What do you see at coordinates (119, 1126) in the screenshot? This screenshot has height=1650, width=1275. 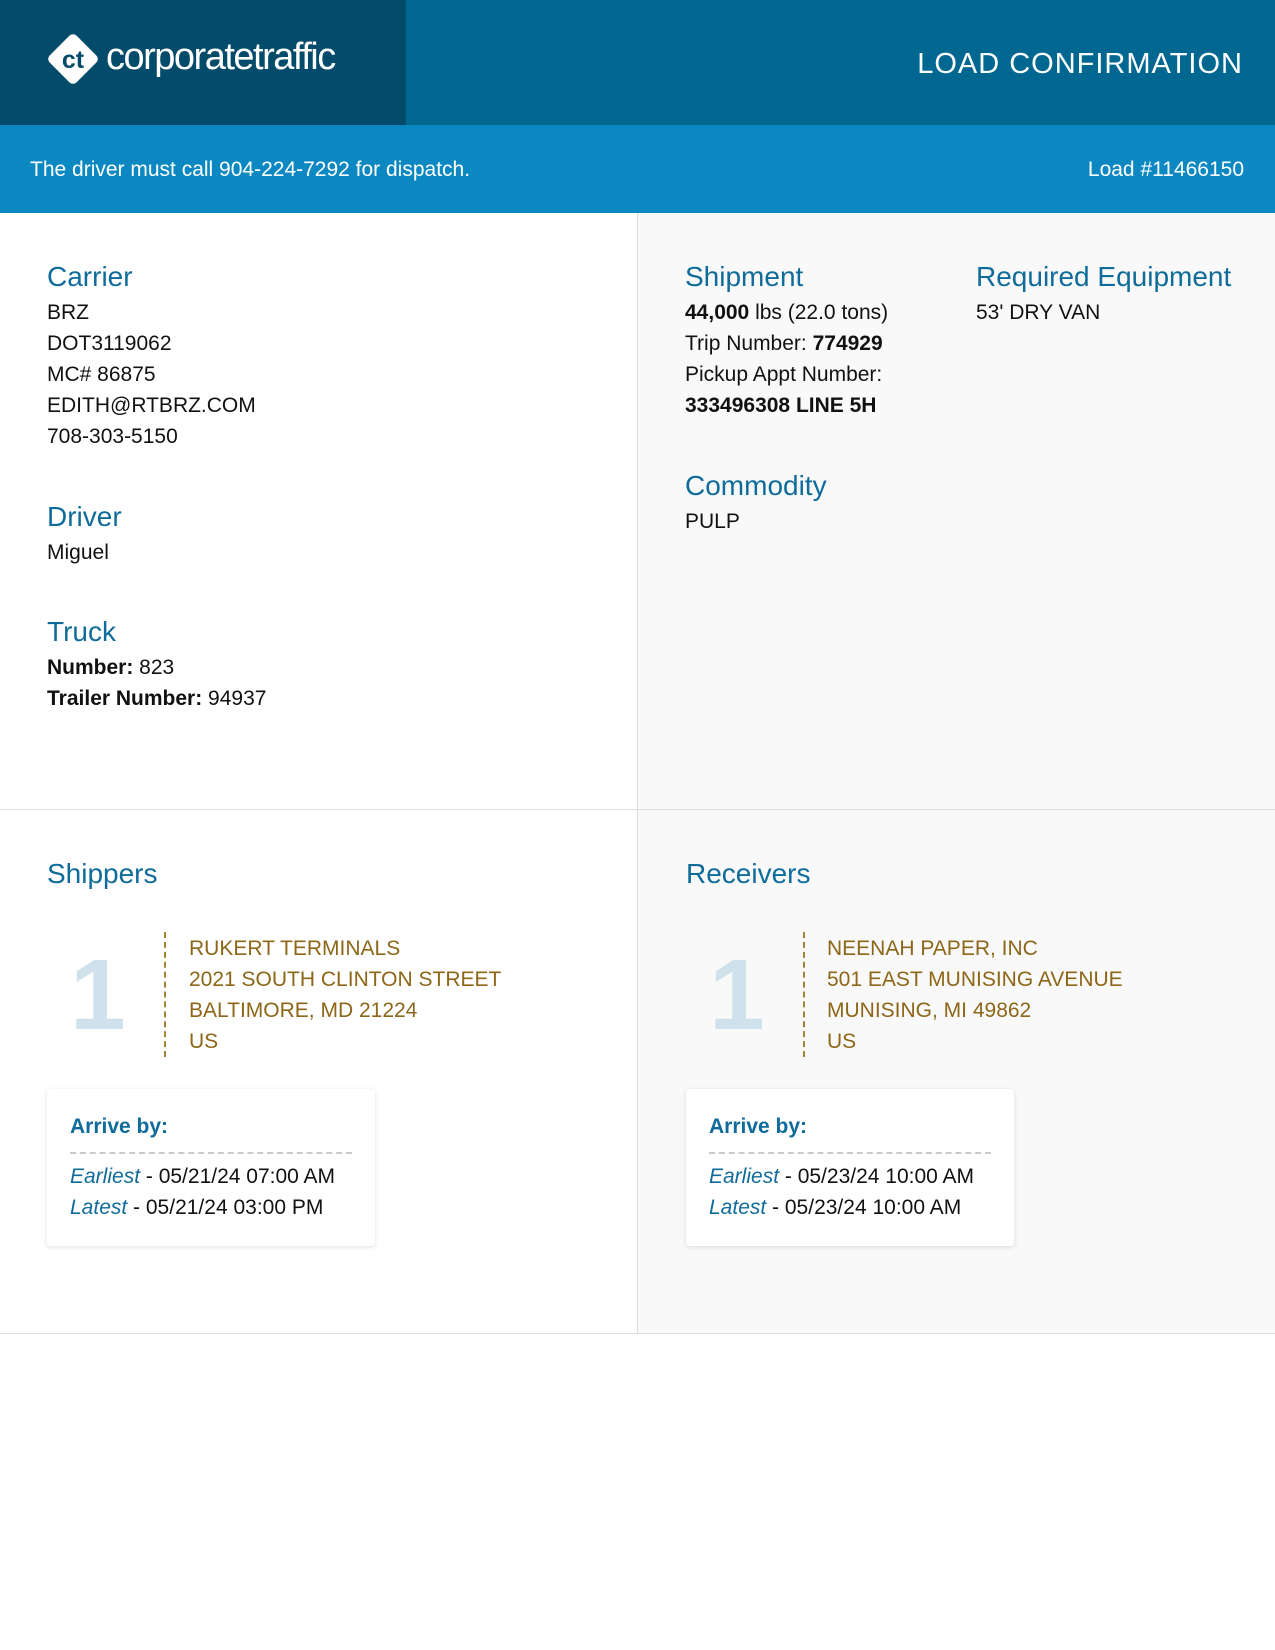 I see `shipper-arrive-label: Arrive by:` at bounding box center [119, 1126].